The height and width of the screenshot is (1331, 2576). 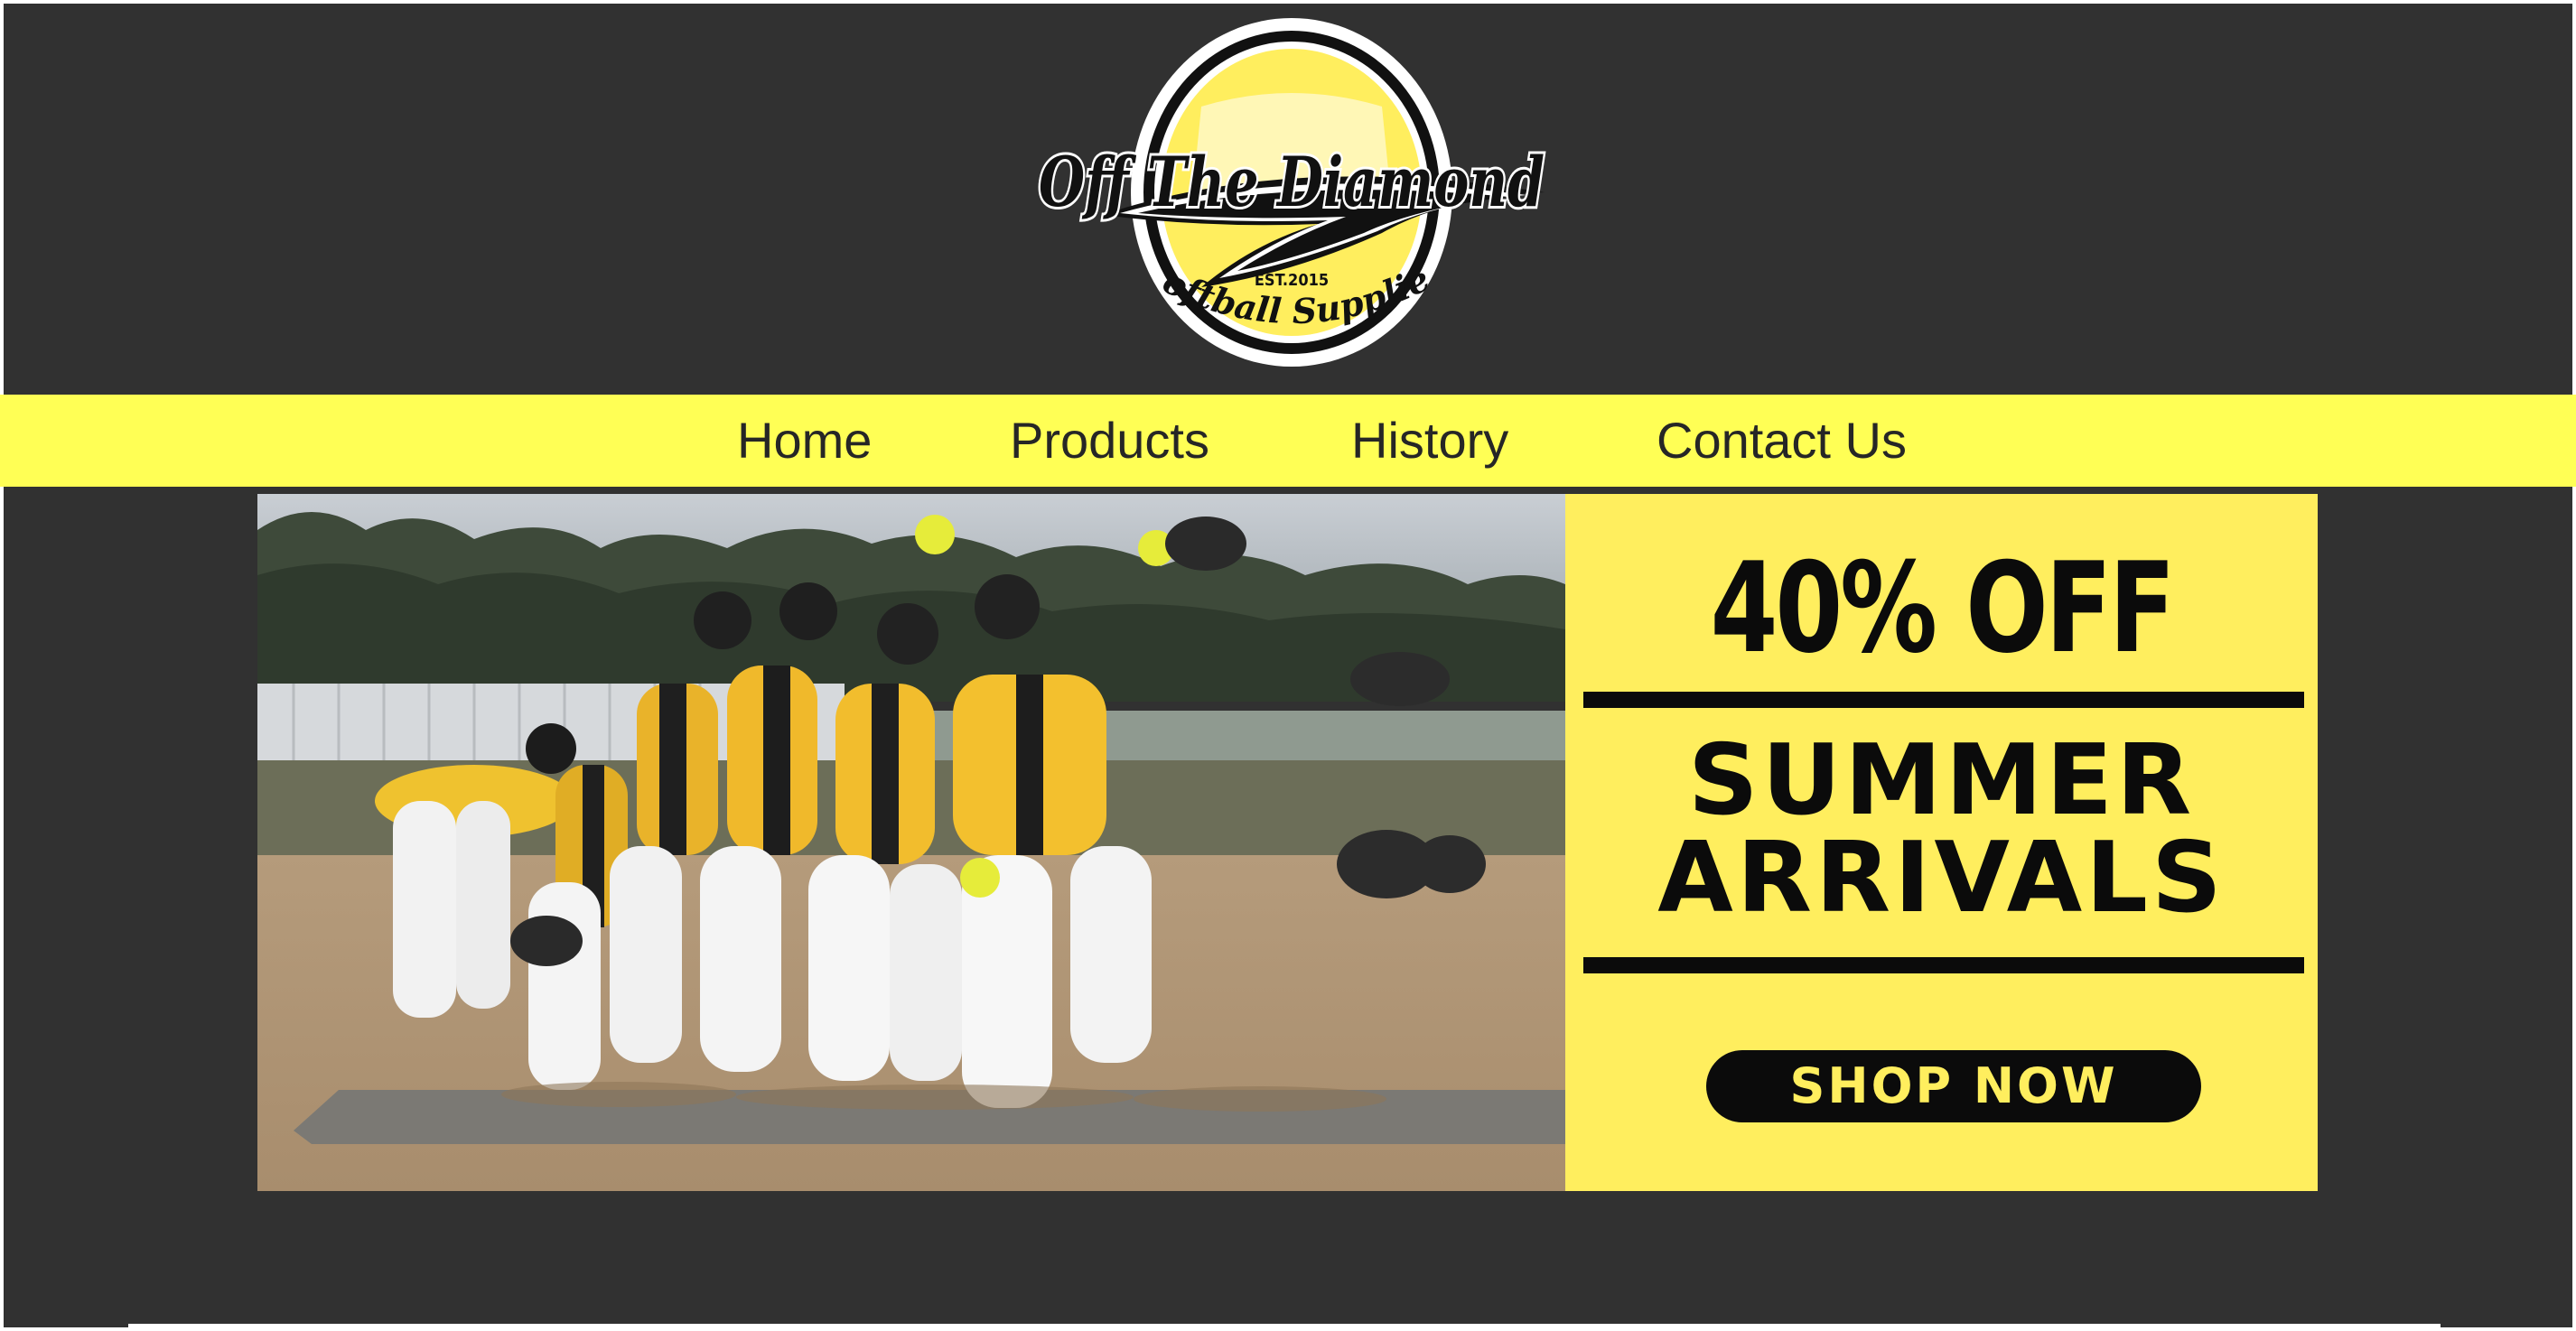 I want to click on nav-item-products: Products, so click(x=1109, y=441).